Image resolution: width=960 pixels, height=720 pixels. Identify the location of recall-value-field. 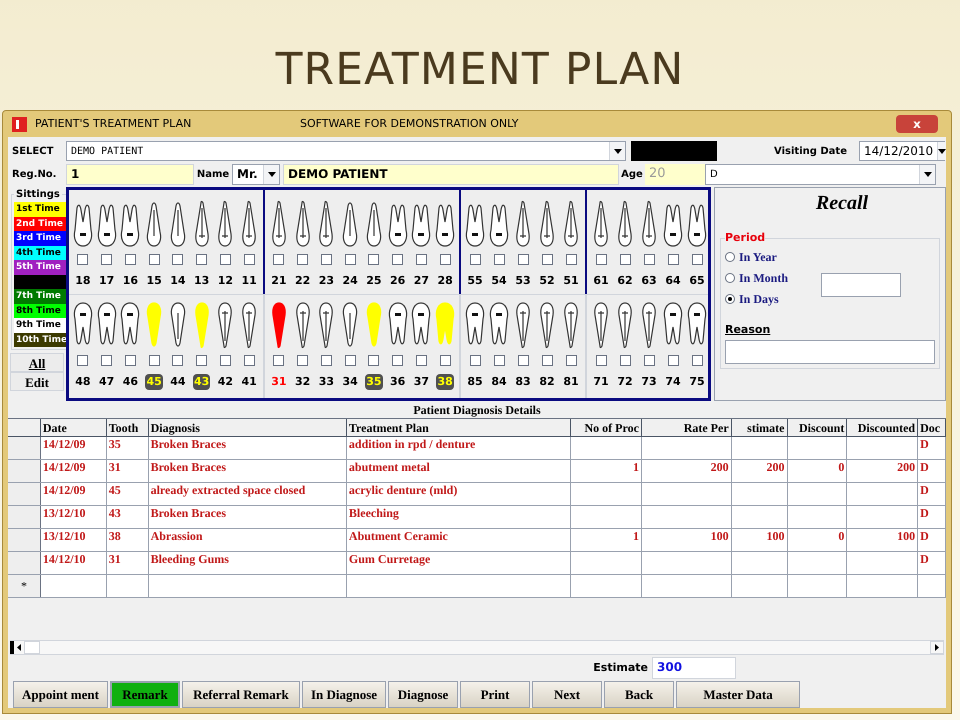
(861, 284).